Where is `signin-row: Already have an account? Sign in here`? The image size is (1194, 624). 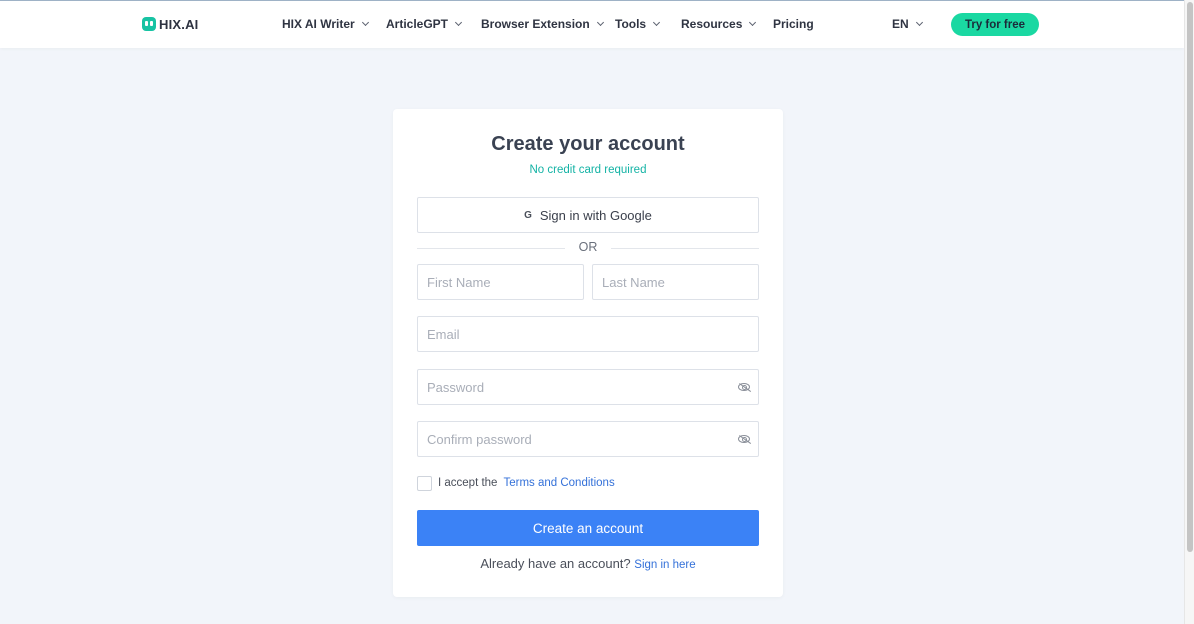 signin-row: Already have an account? Sign in here is located at coordinates (588, 563).